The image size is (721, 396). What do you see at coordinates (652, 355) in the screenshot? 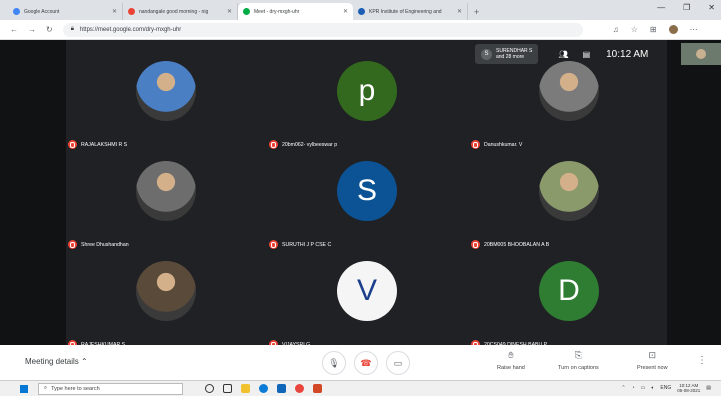
I see `present-icon: ⊡` at bounding box center [652, 355].